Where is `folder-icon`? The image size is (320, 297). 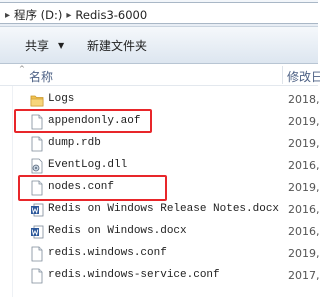 folder-icon is located at coordinates (37, 101).